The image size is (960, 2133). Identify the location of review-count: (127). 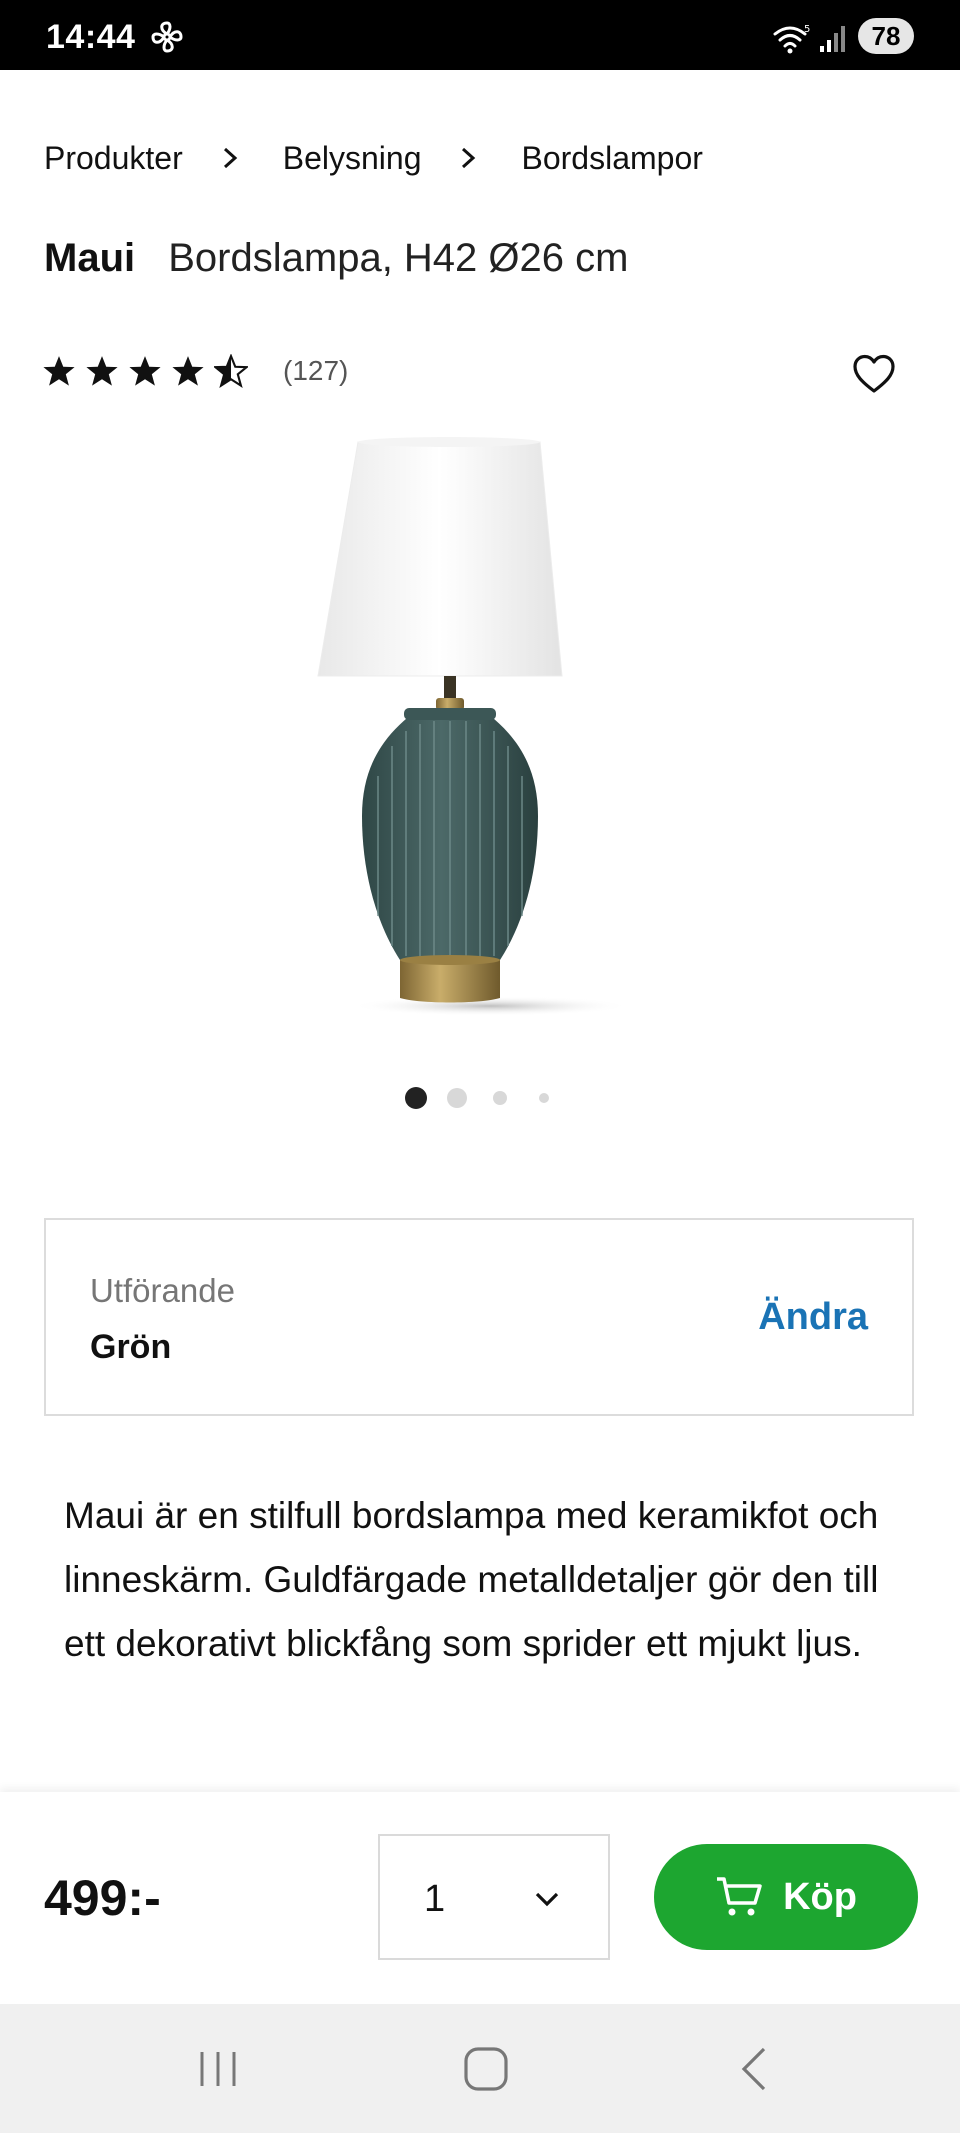
(316, 370).